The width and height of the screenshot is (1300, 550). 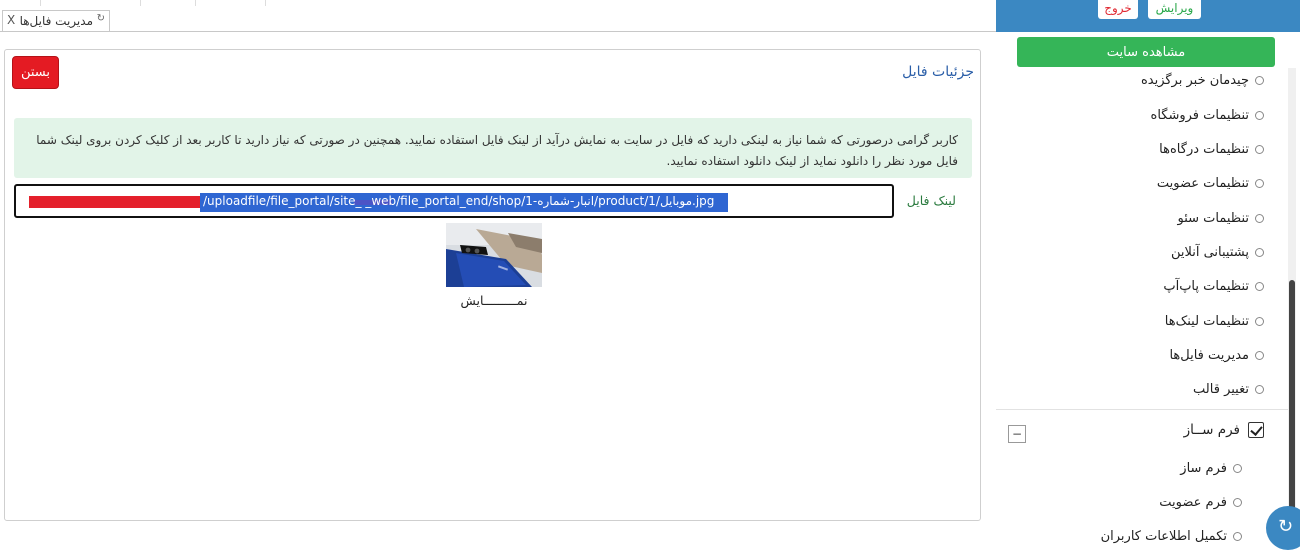 I want to click on scroll-thumb, so click(x=1292, y=400).